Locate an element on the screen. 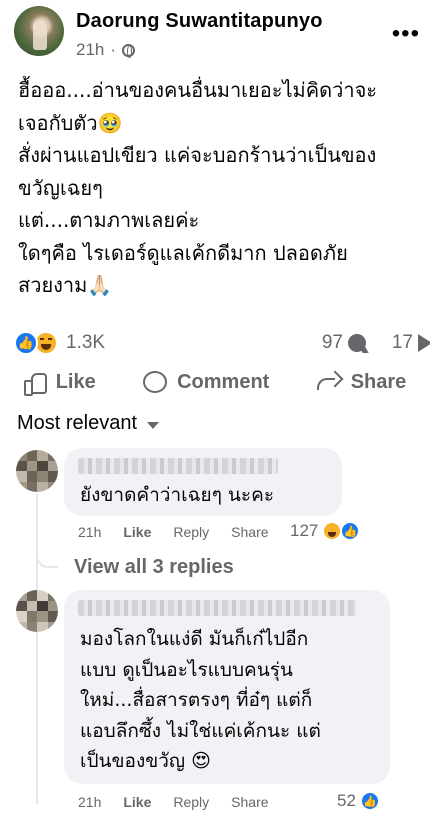  comment-reaction-count: 52 is located at coordinates (346, 800).